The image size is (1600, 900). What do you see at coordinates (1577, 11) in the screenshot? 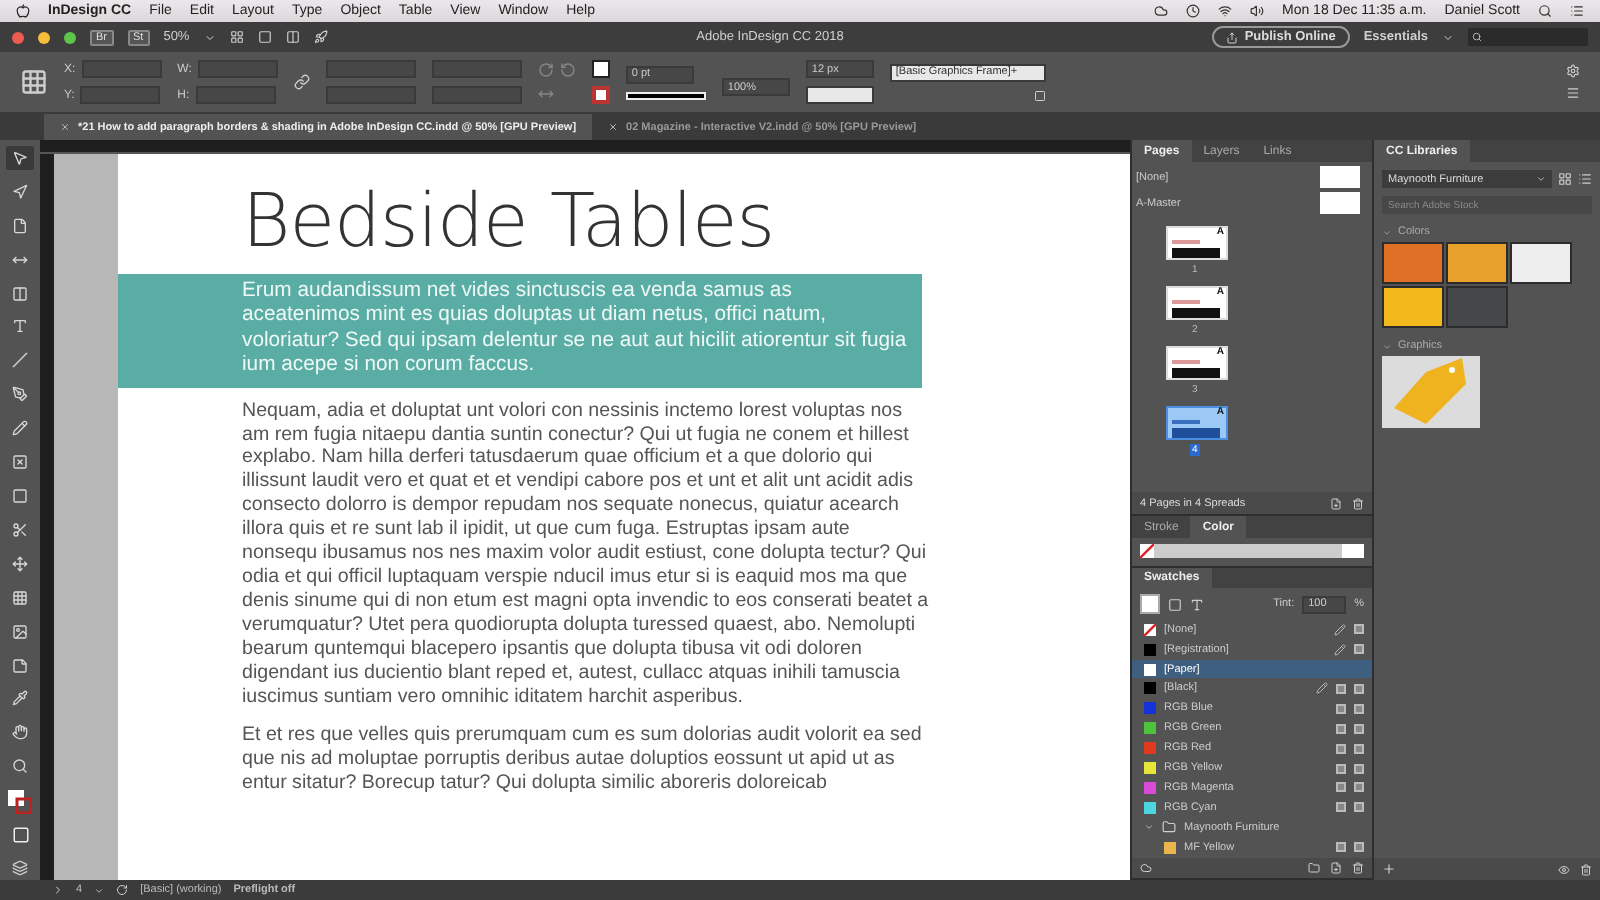
I see `list-icon` at bounding box center [1577, 11].